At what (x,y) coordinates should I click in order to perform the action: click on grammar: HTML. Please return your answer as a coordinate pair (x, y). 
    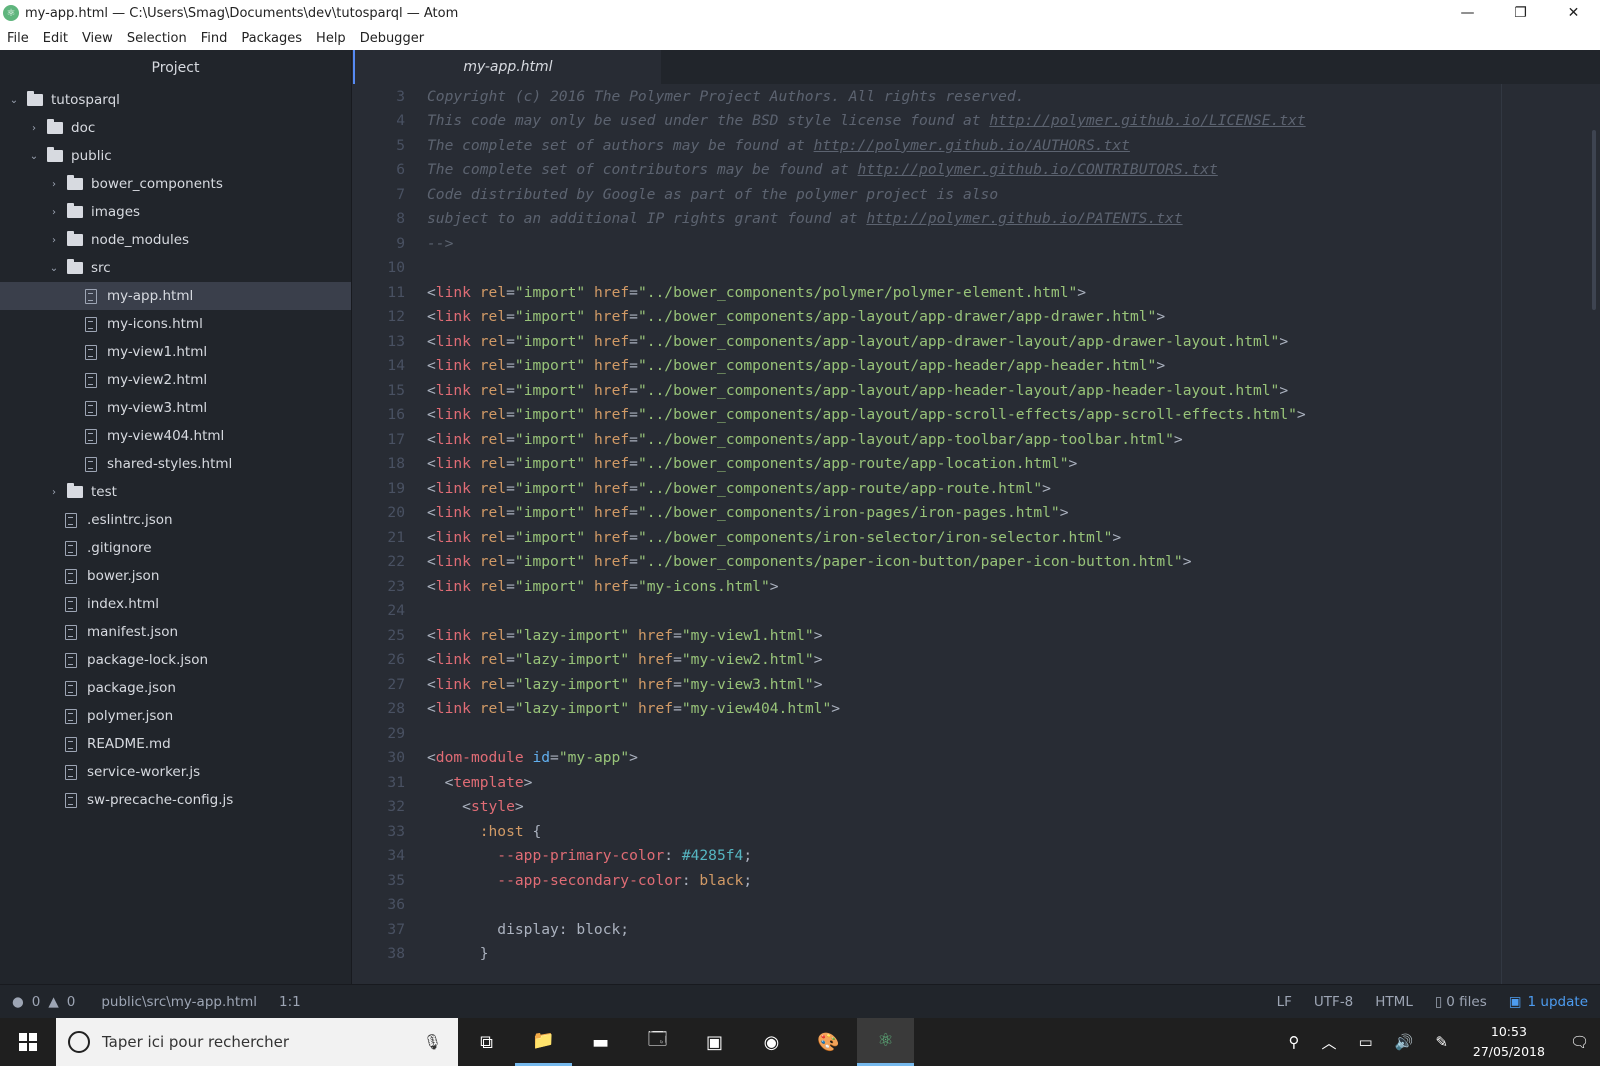
    Looking at the image, I should click on (1394, 1002).